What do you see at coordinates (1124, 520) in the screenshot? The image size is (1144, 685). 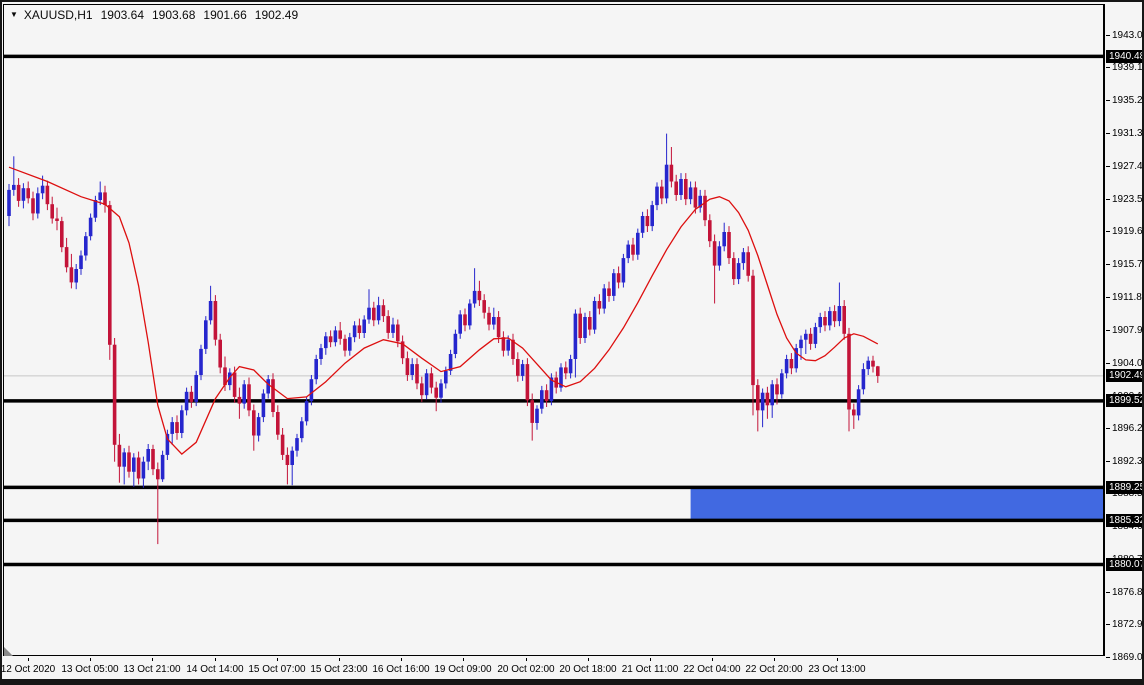 I see `price-level-badge: 1885.32` at bounding box center [1124, 520].